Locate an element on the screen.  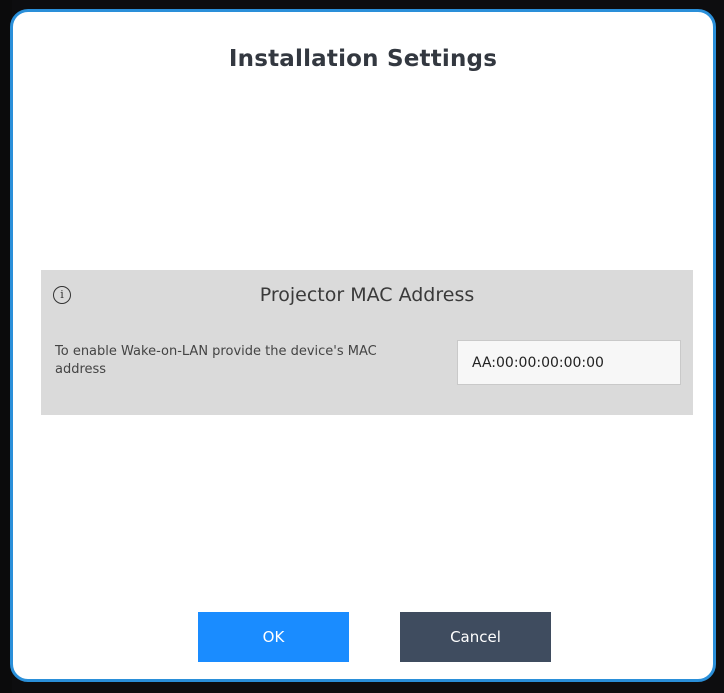
cancel-button: Cancel is located at coordinates (475, 637).